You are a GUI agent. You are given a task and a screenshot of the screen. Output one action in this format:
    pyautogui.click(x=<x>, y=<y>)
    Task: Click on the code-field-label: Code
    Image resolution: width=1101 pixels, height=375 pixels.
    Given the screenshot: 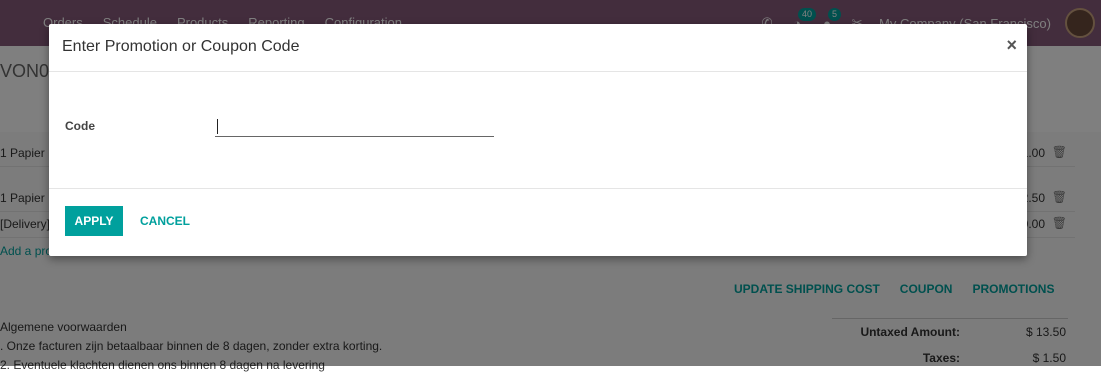 What is the action you would take?
    pyautogui.click(x=80, y=126)
    